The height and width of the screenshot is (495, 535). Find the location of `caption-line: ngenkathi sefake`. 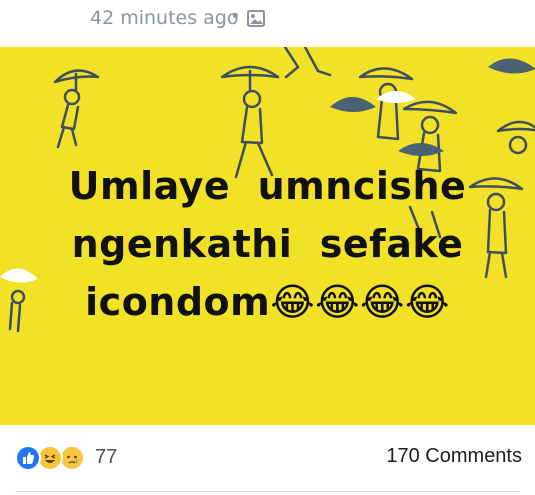

caption-line: ngenkathi sefake is located at coordinates (267, 244).